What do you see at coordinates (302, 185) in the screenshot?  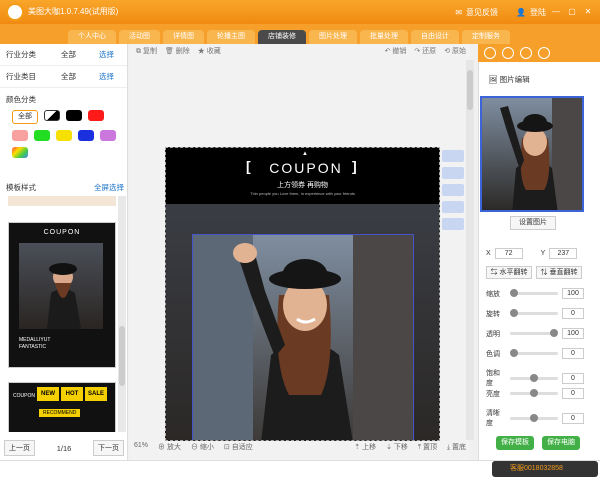 I see `coupon-subtitle: 上方领券 再购物` at bounding box center [302, 185].